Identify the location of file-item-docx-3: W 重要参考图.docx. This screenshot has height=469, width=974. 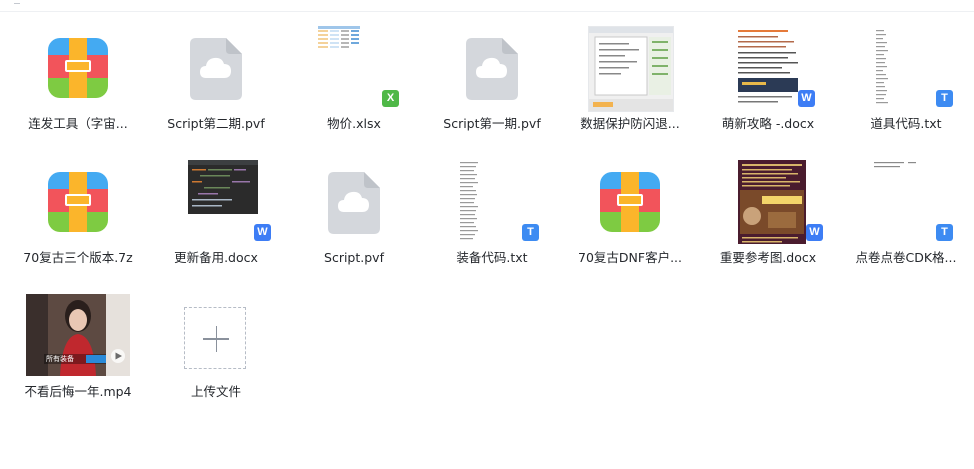
(768, 218).